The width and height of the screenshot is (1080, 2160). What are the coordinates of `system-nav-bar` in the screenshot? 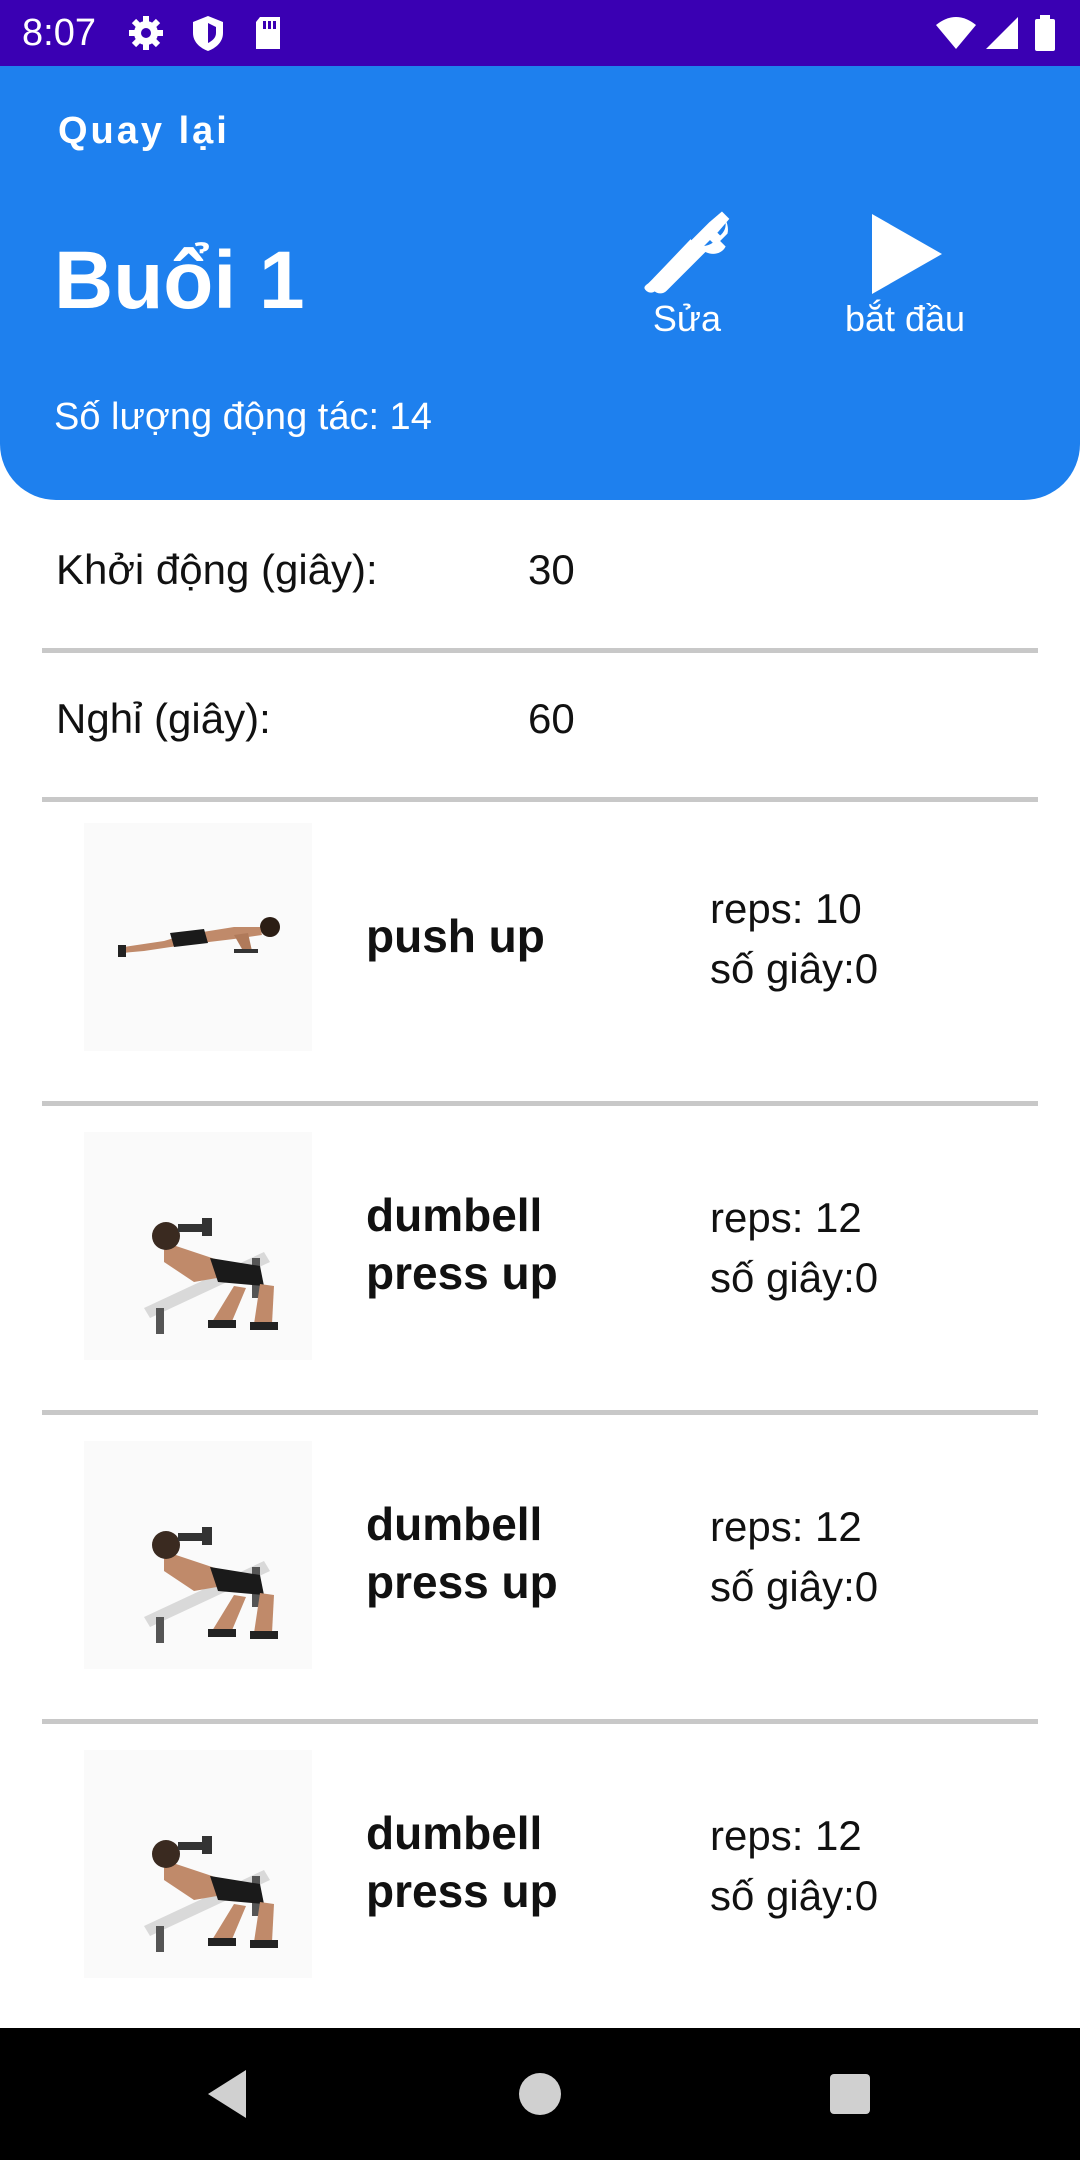 It's located at (540, 2094).